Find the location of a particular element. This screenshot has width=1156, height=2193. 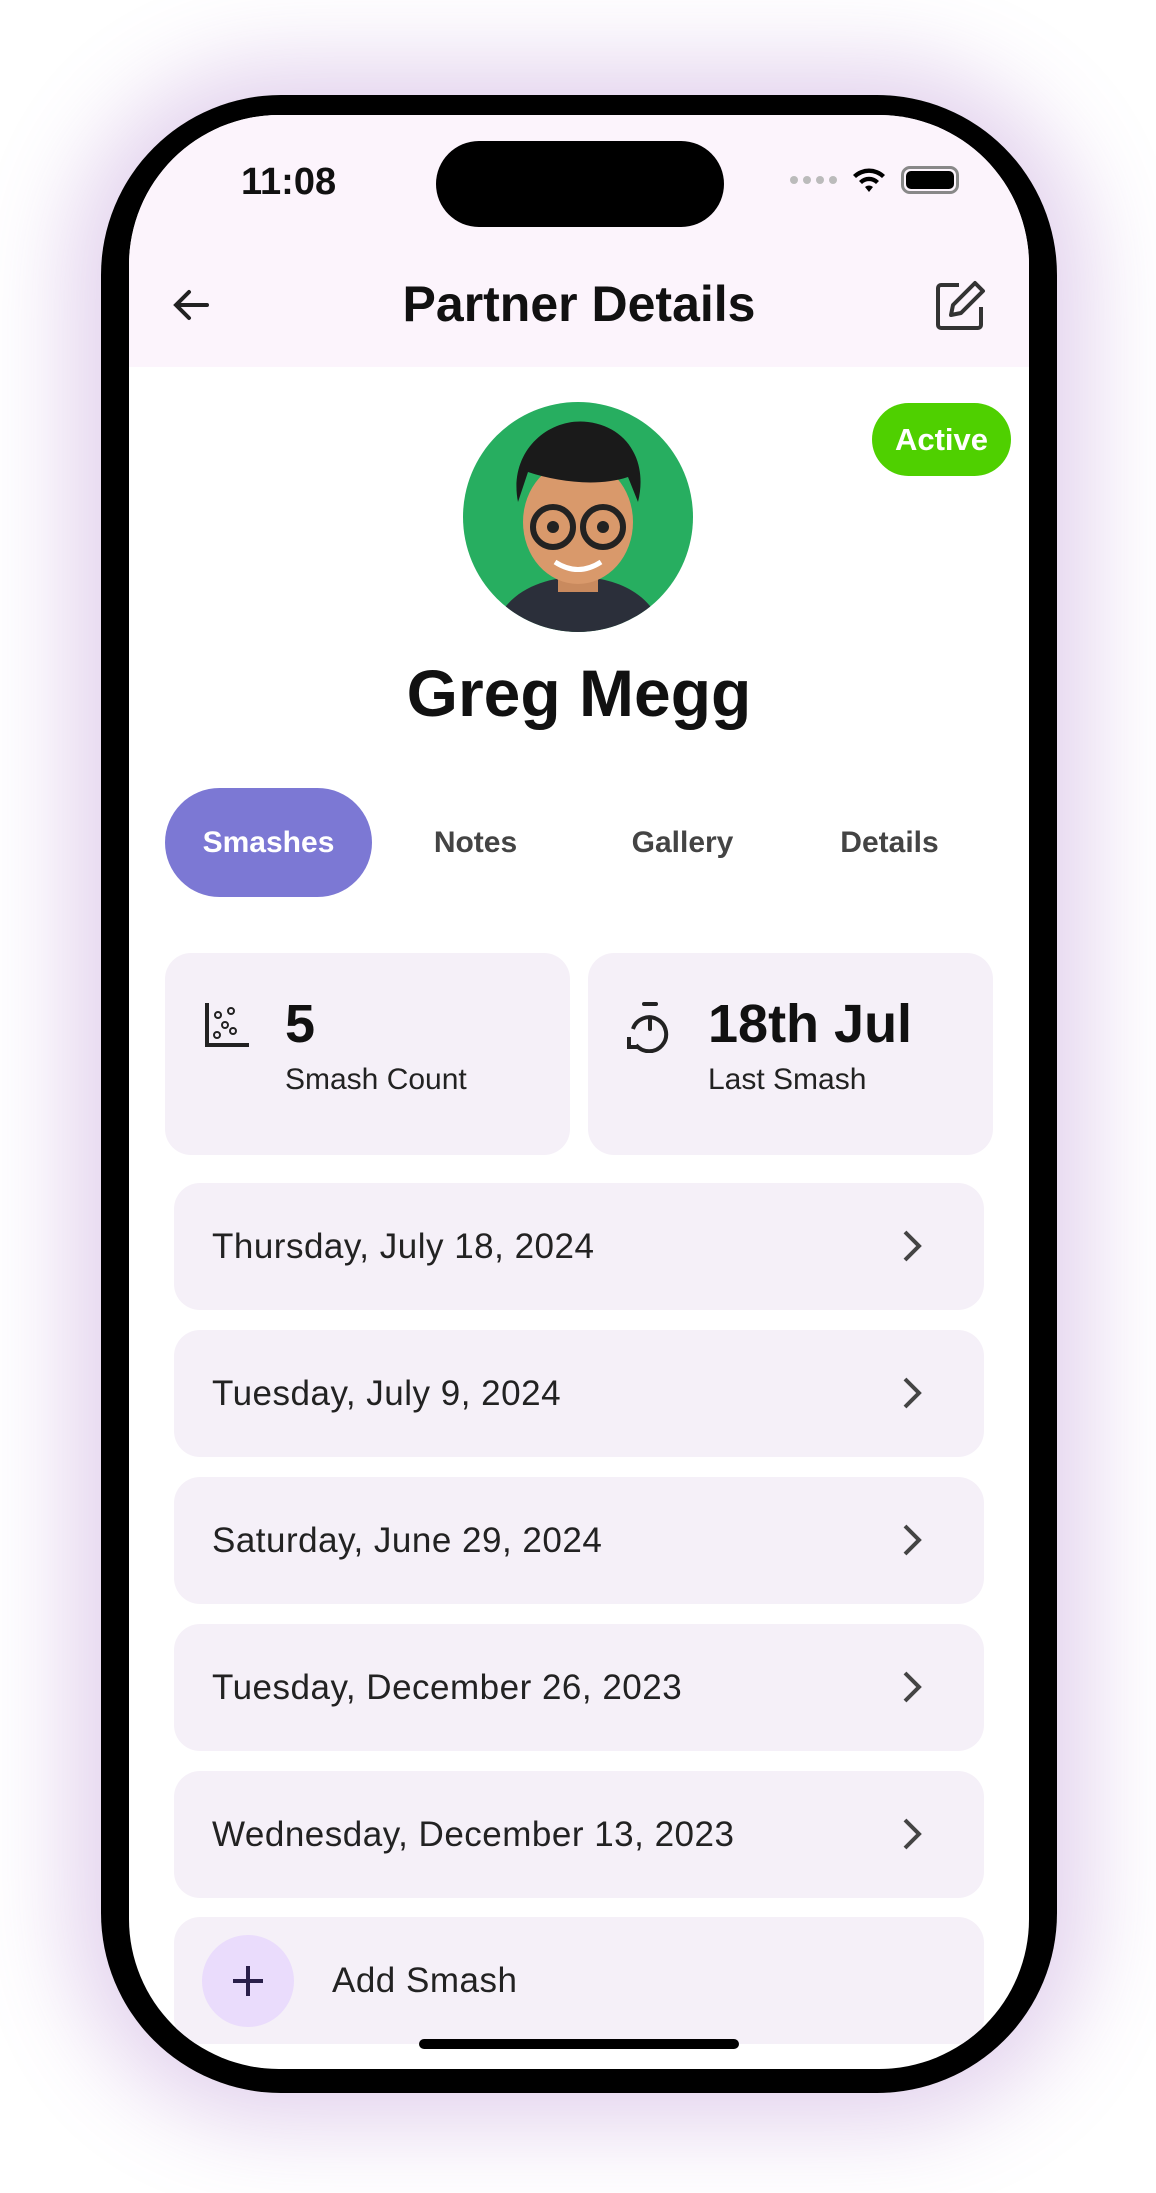

stat-card-last-smash: 18th Jul Last Smash is located at coordinates (790, 1054).